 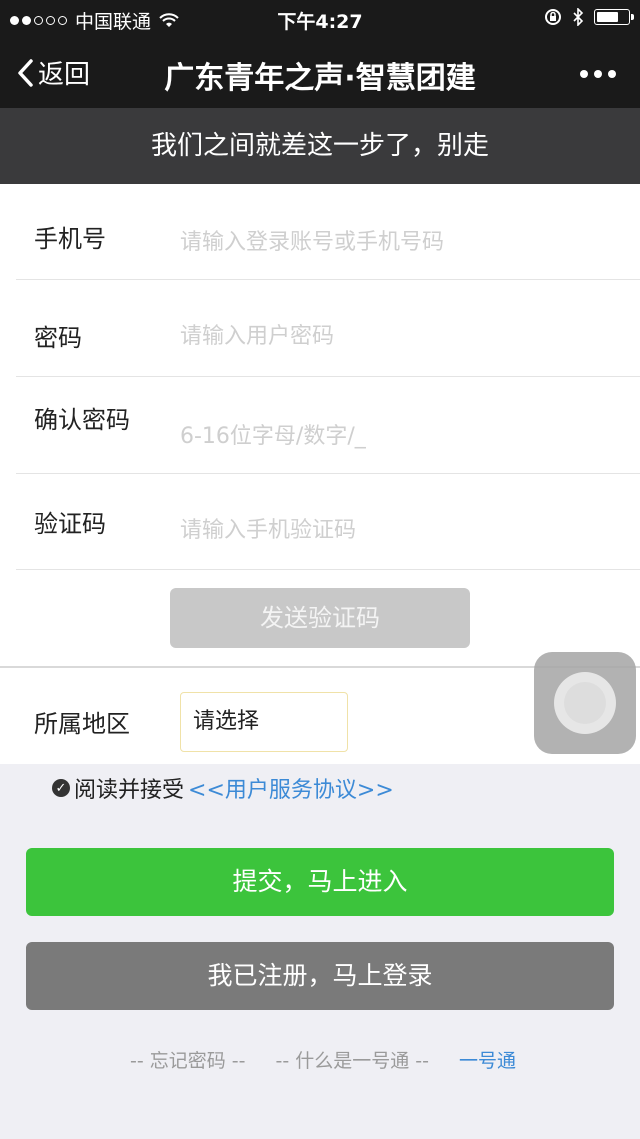 I want to click on battery-level, so click(x=607, y=17).